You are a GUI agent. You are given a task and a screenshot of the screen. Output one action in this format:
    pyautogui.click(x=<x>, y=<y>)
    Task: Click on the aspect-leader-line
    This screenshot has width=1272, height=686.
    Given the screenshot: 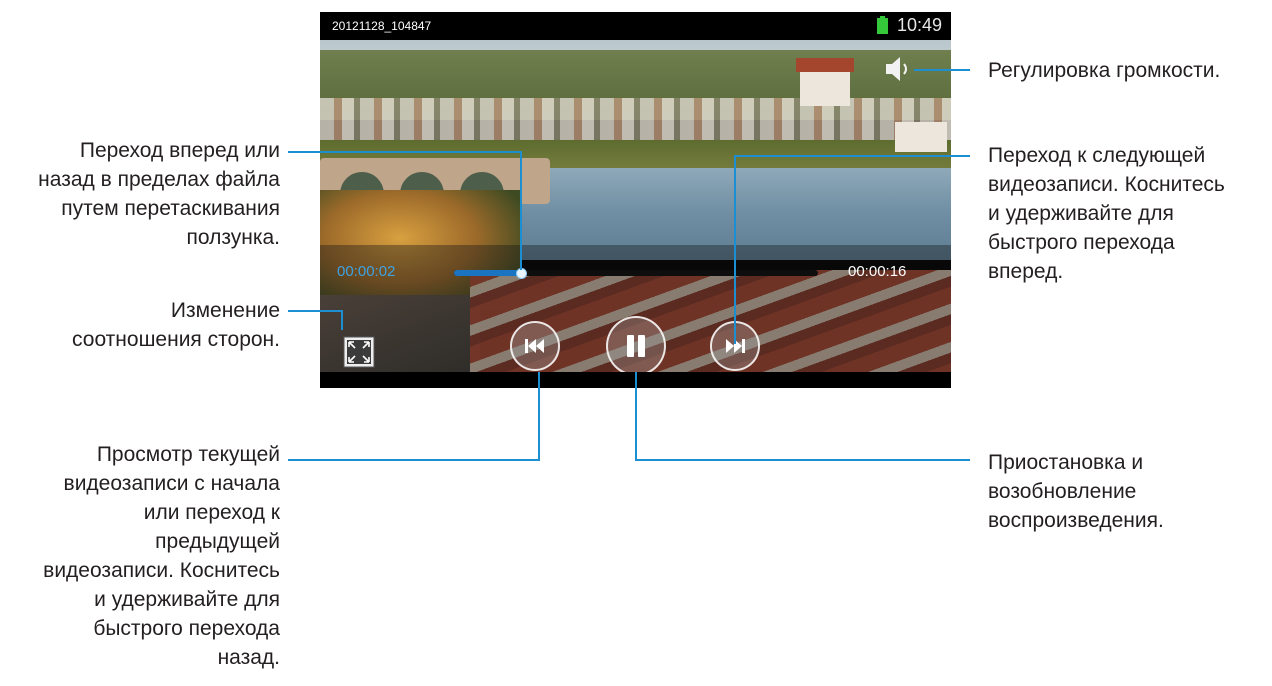 What is the action you would take?
    pyautogui.click(x=315, y=320)
    